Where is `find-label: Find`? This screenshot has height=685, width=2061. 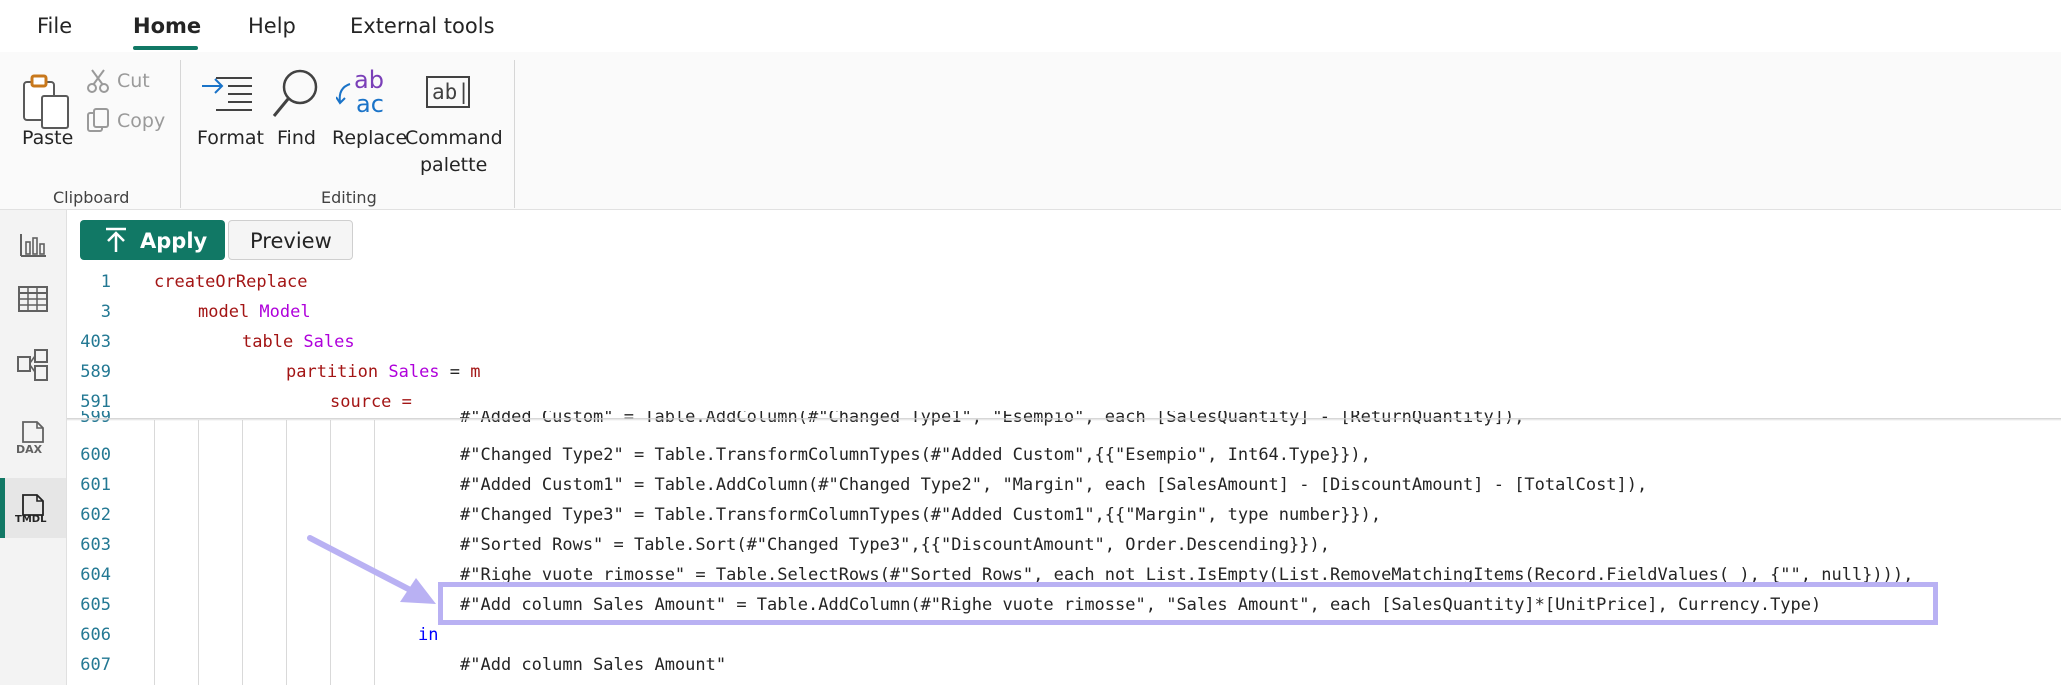
find-label: Find is located at coordinates (296, 138).